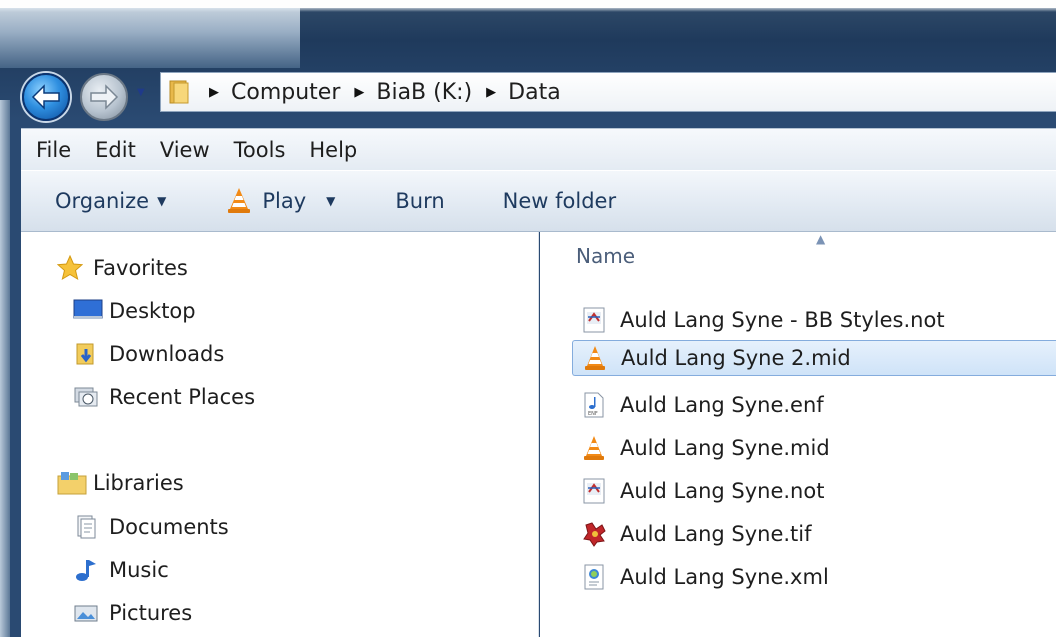 The height and width of the screenshot is (637, 1056). Describe the element at coordinates (722, 405) in the screenshot. I see `file-name: Auld Lang Syne.enf` at that location.